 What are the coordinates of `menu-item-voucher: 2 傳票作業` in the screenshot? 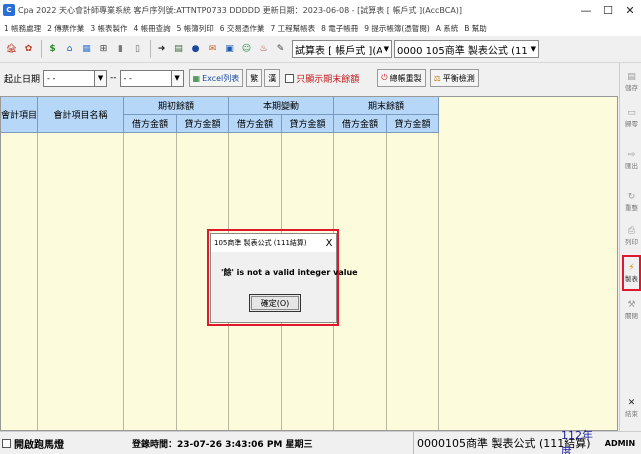 It's located at (65, 28).